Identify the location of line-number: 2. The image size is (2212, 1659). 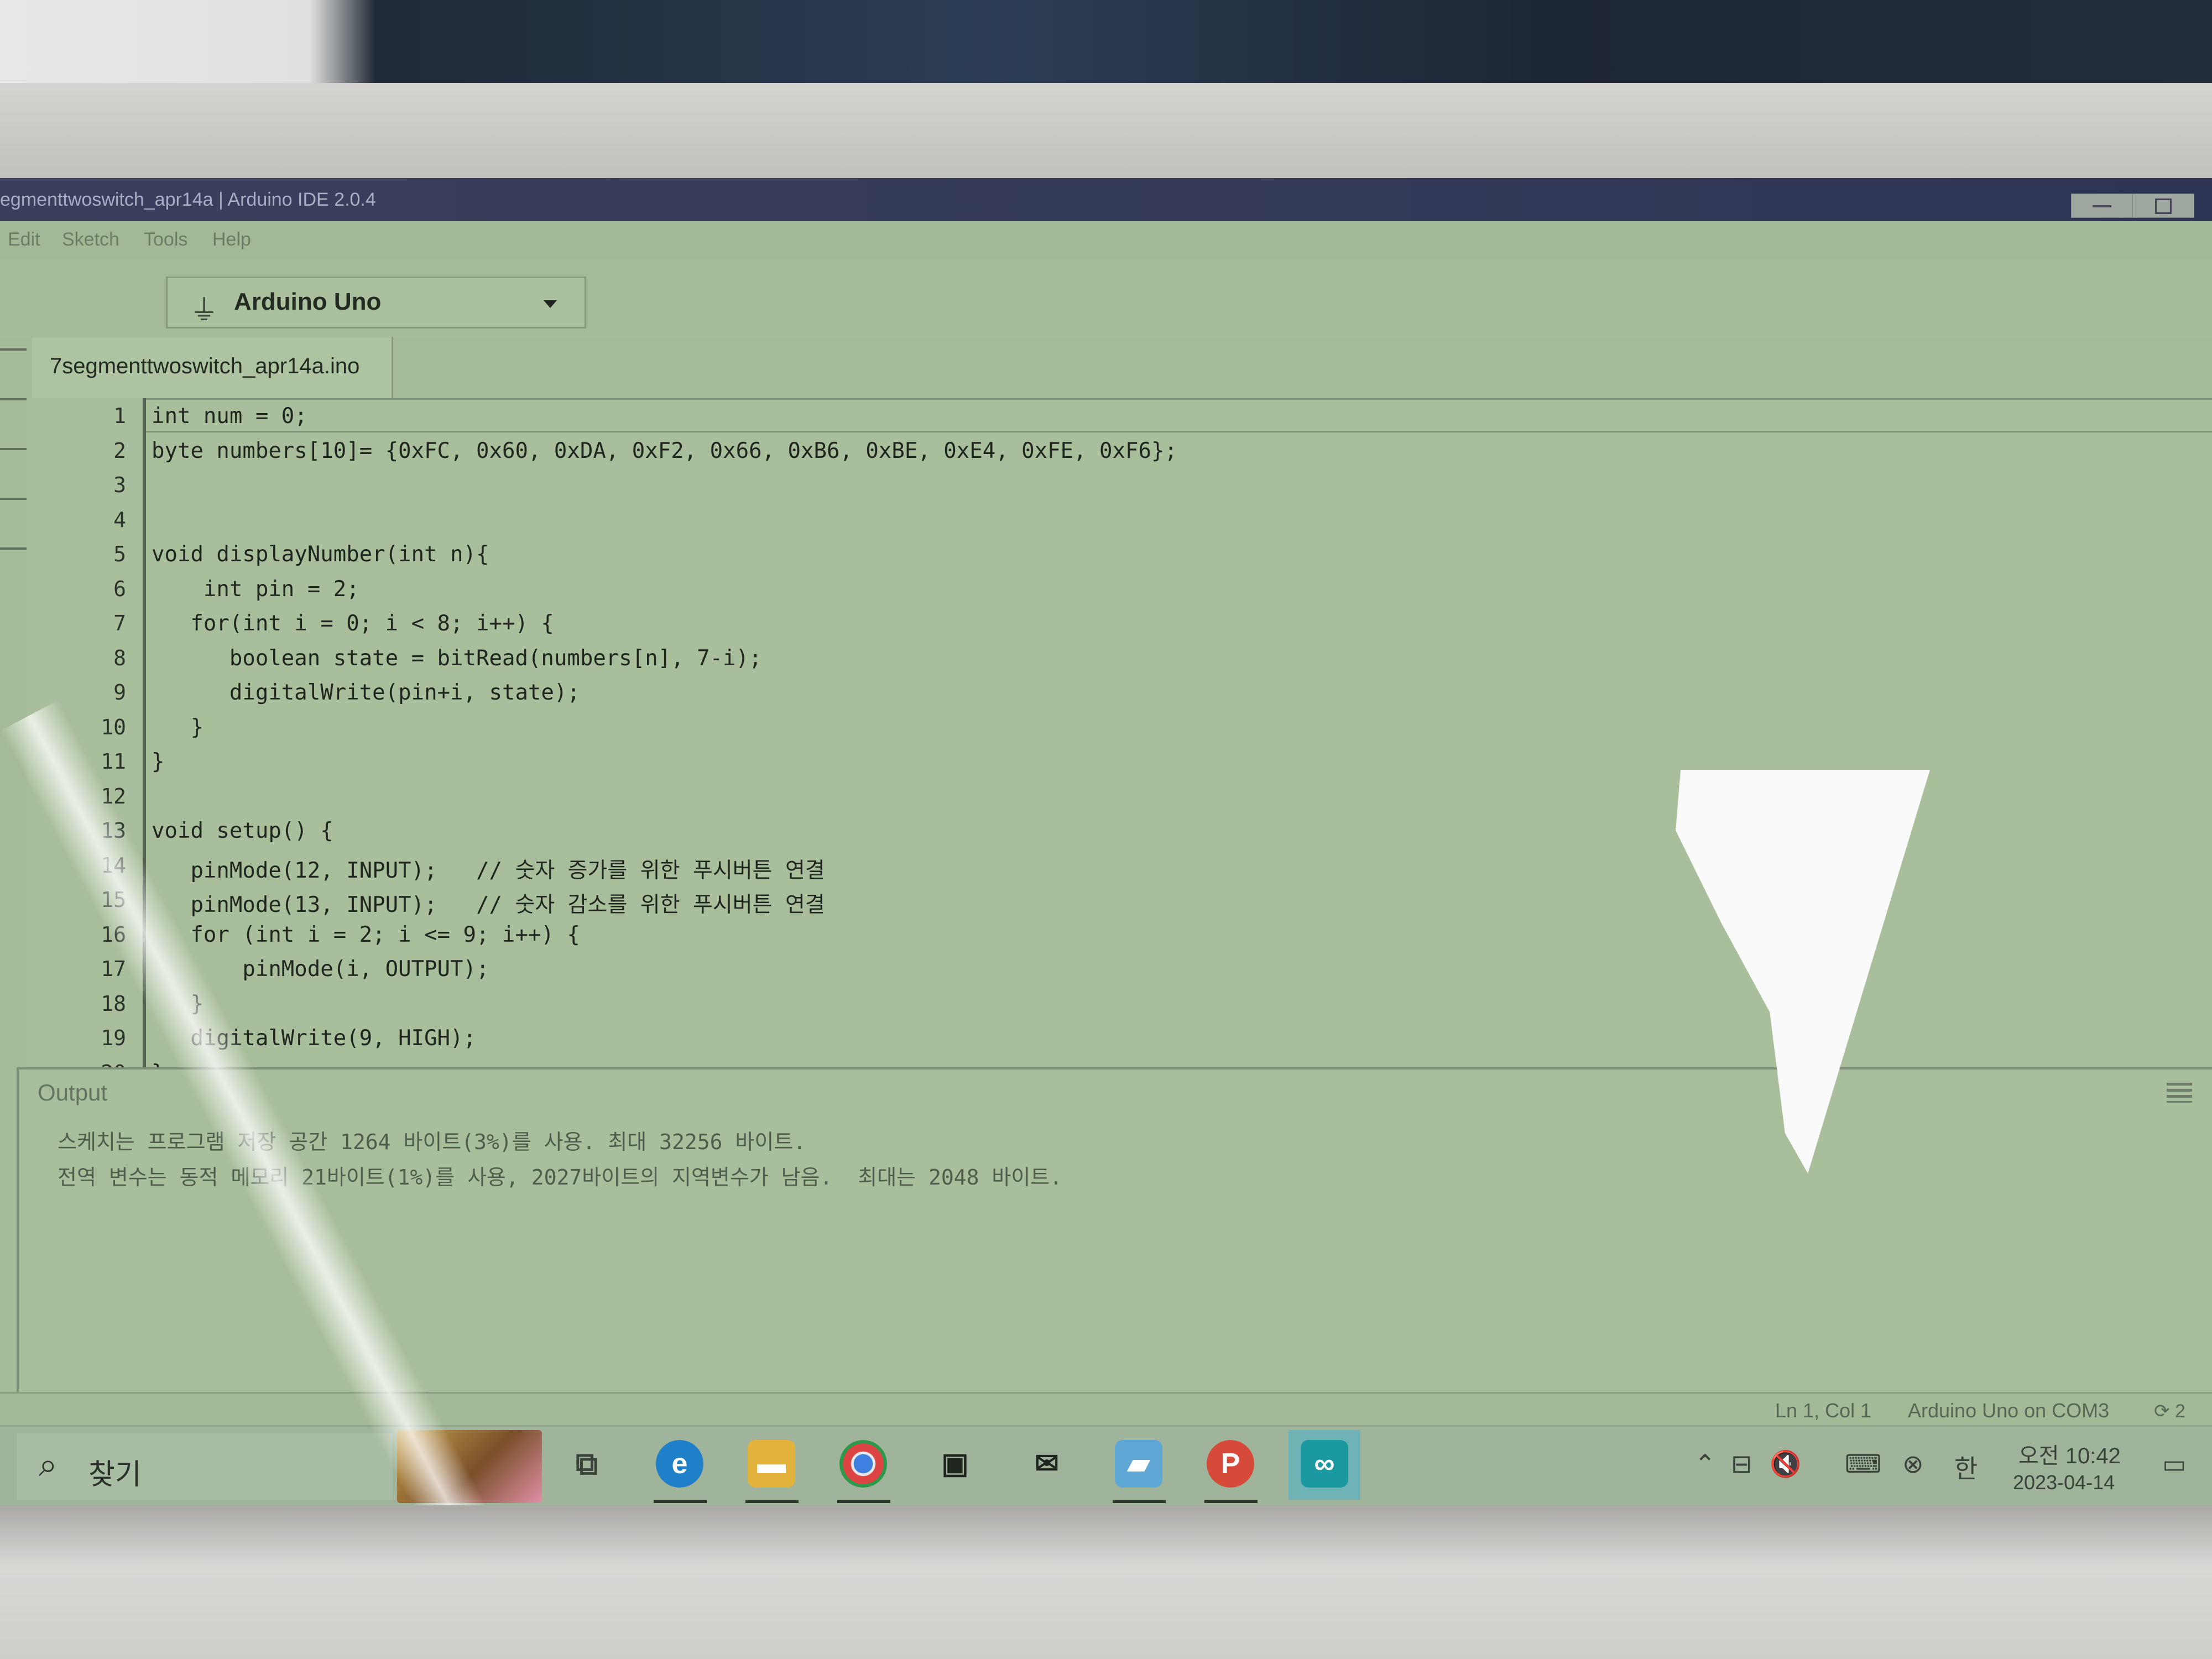
(120, 451).